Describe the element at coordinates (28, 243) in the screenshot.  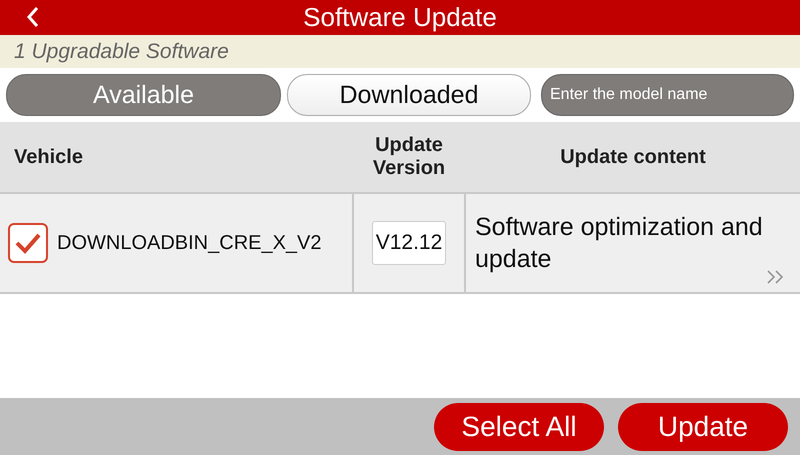
I see `checkbox` at that location.